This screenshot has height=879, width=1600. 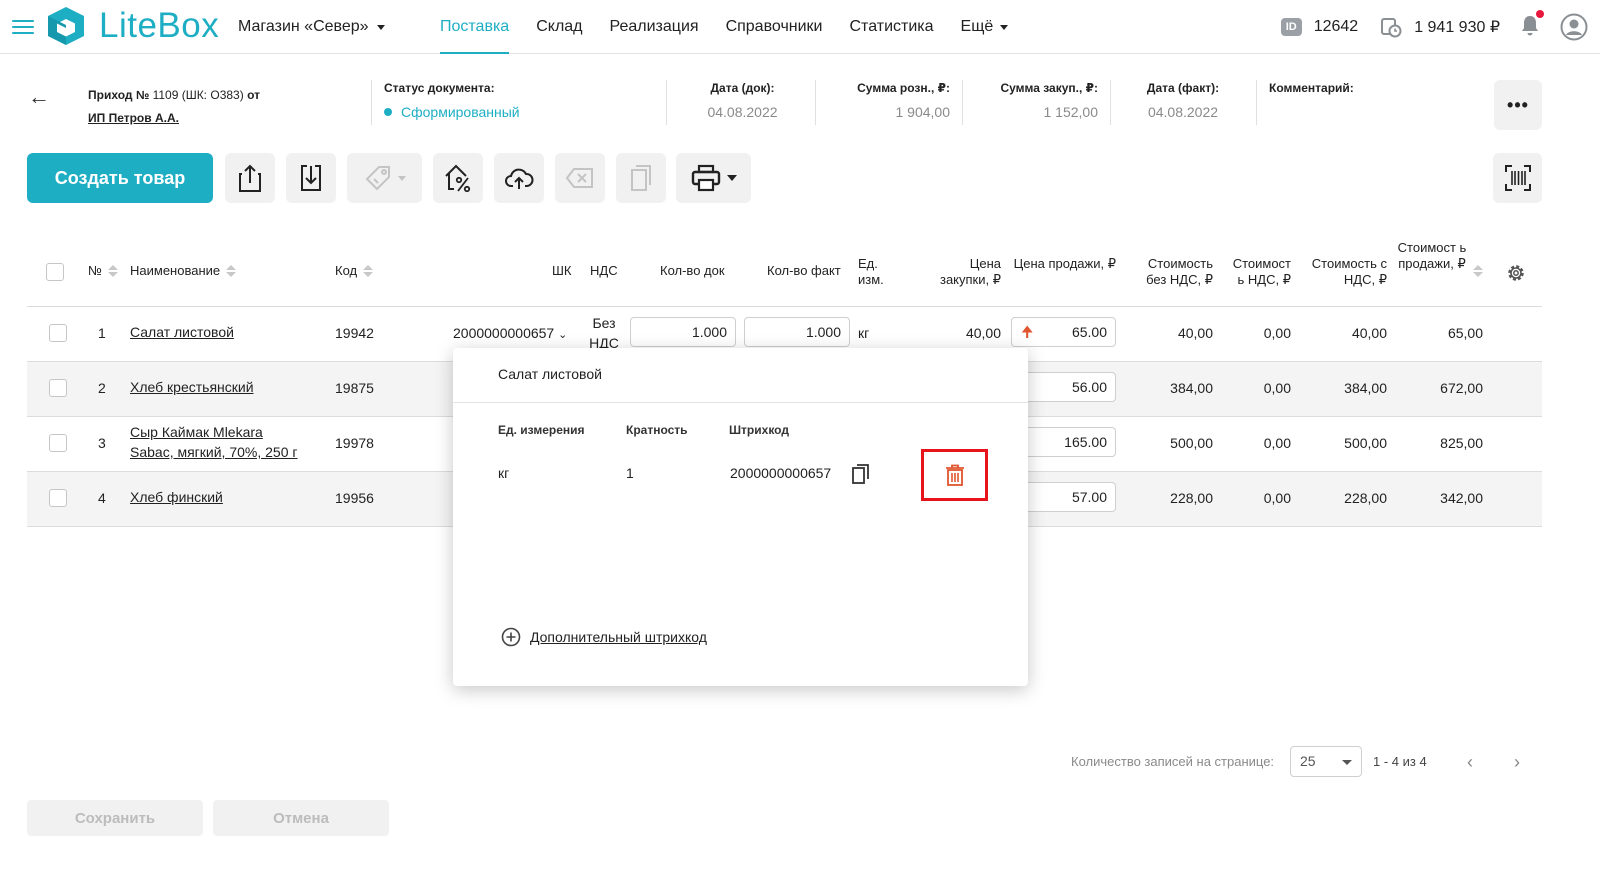 What do you see at coordinates (388, 112) in the screenshot?
I see `status-dot` at bounding box center [388, 112].